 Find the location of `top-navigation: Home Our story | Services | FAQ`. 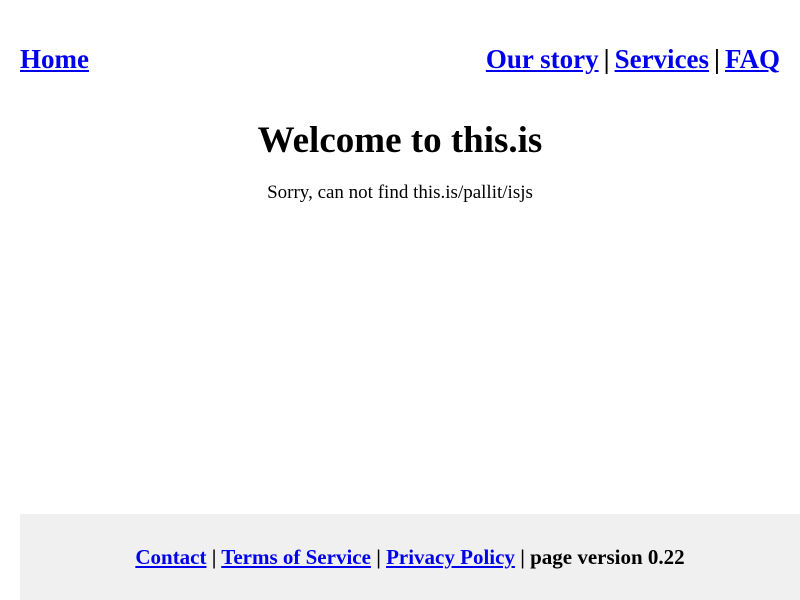

top-navigation: Home Our story | Services | FAQ is located at coordinates (400, 59).